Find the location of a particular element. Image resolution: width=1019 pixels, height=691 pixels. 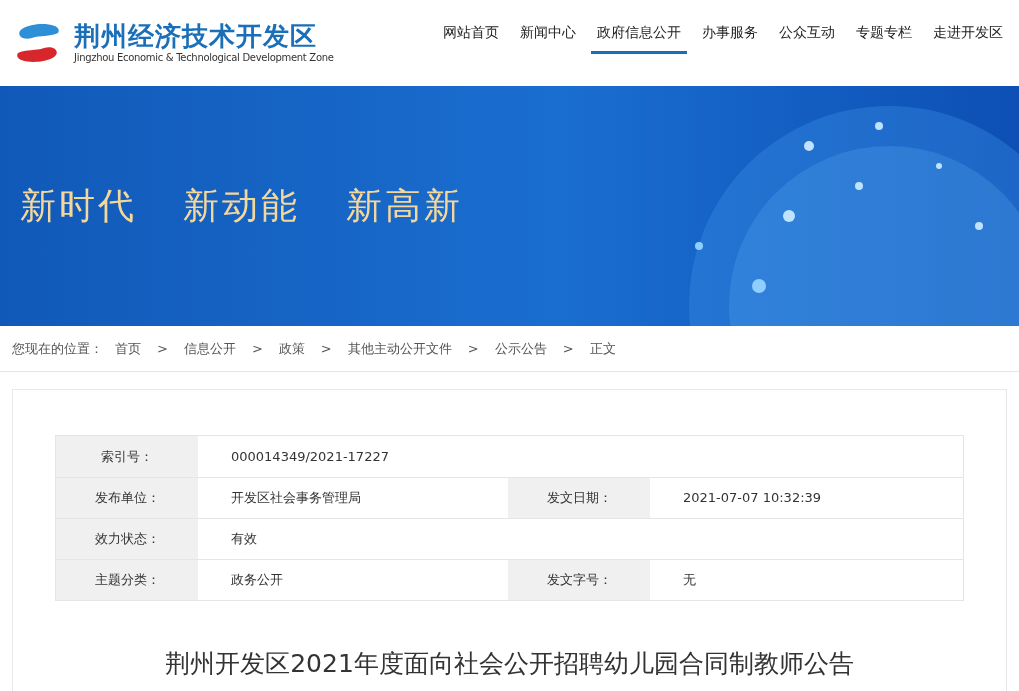

breadcrumb-link: 正文 is located at coordinates (602, 348).